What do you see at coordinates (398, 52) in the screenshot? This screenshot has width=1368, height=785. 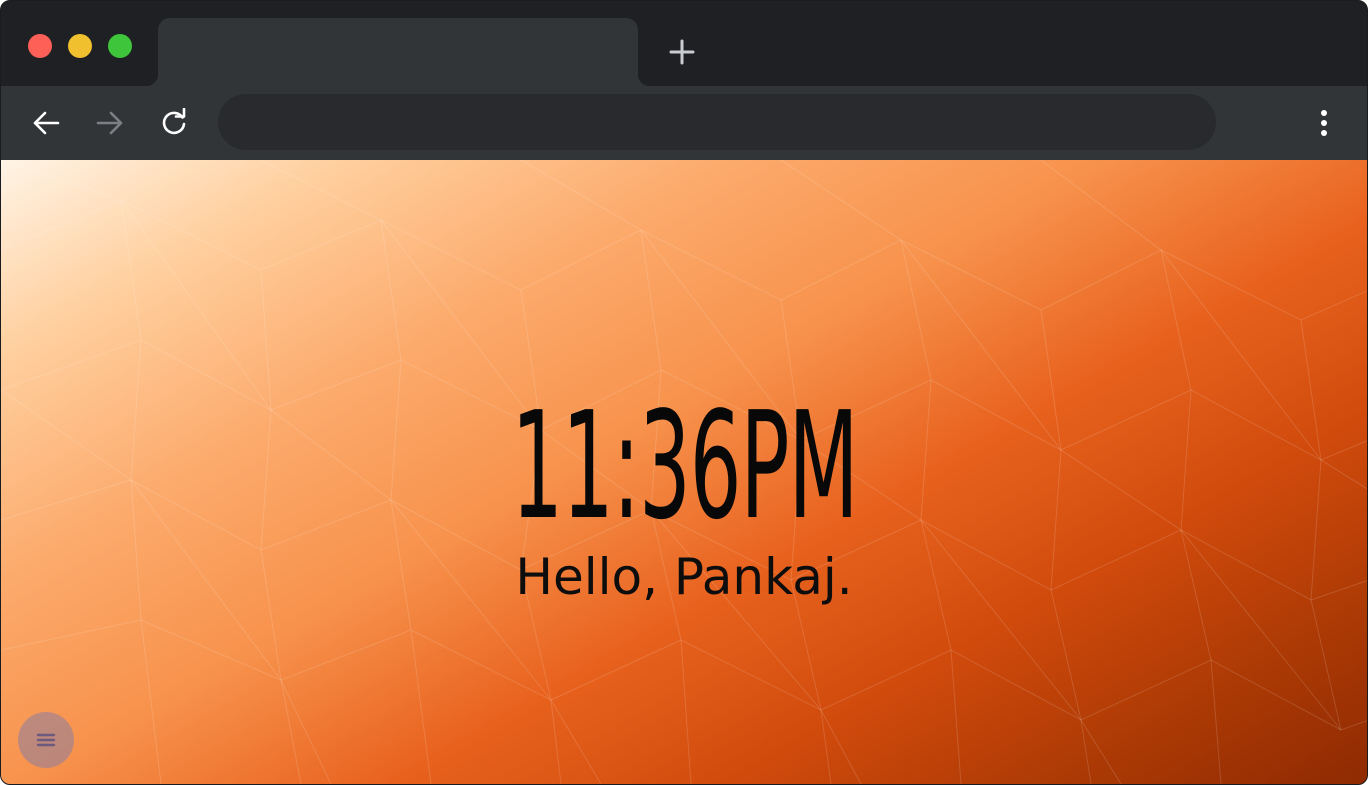 I see `active-tab` at bounding box center [398, 52].